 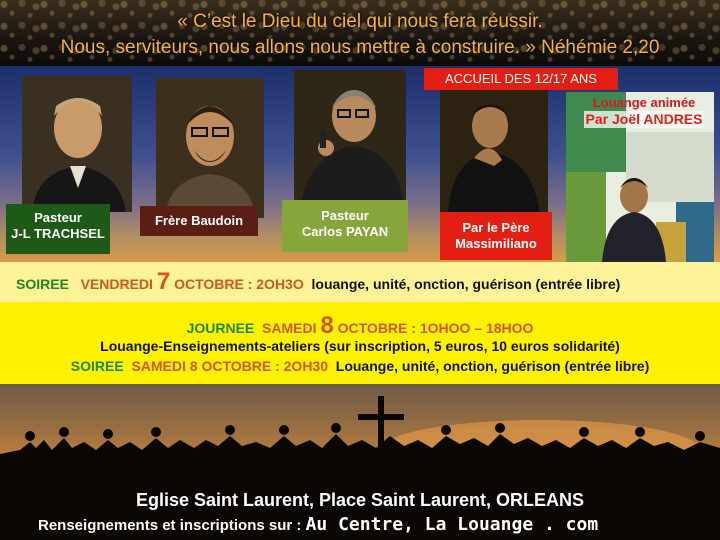 I want to click on youth-welcome-badge: ACCUEIL DES 12/17 ANS, so click(x=521, y=79).